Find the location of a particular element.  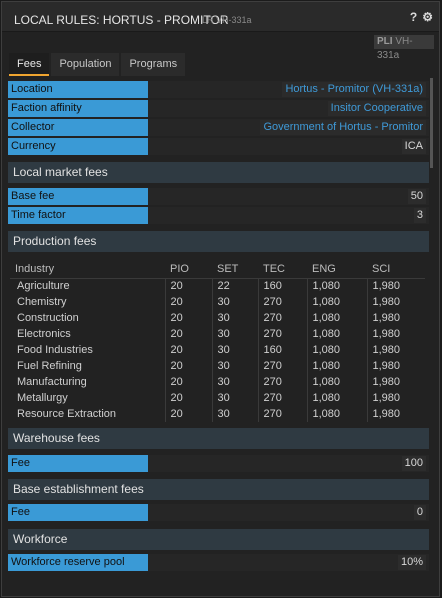

pli-badge: PLI VH-331a is located at coordinates (404, 48).